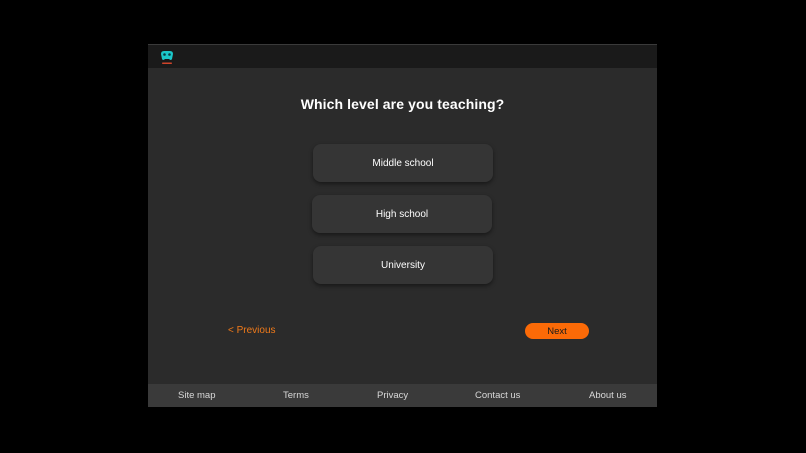  What do you see at coordinates (296, 395) in the screenshot?
I see `footer-link-terms: Terms` at bounding box center [296, 395].